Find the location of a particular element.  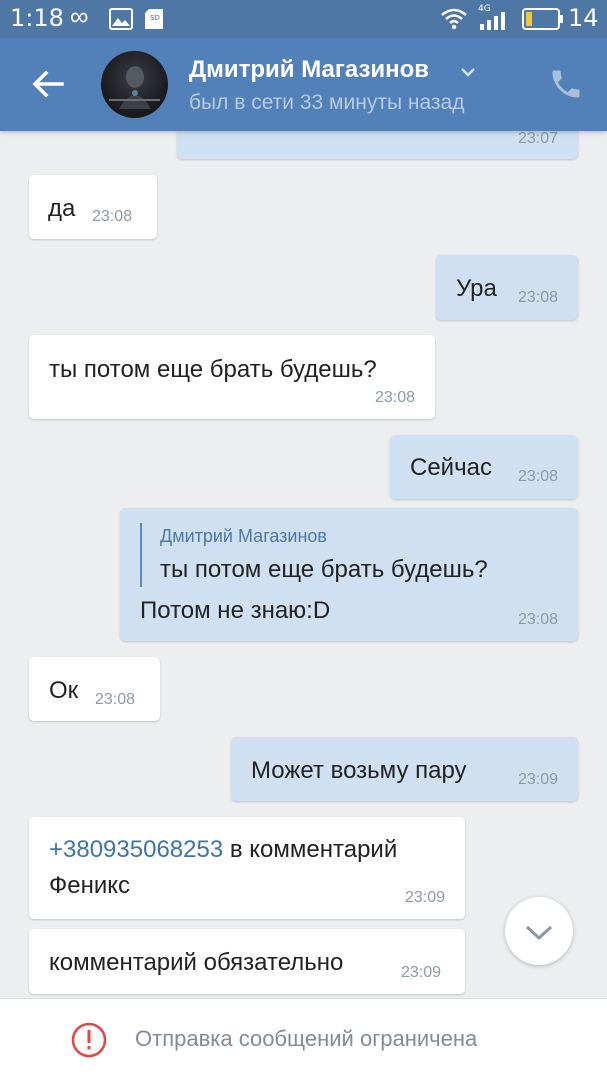

battery-level: 14 is located at coordinates (583, 18).